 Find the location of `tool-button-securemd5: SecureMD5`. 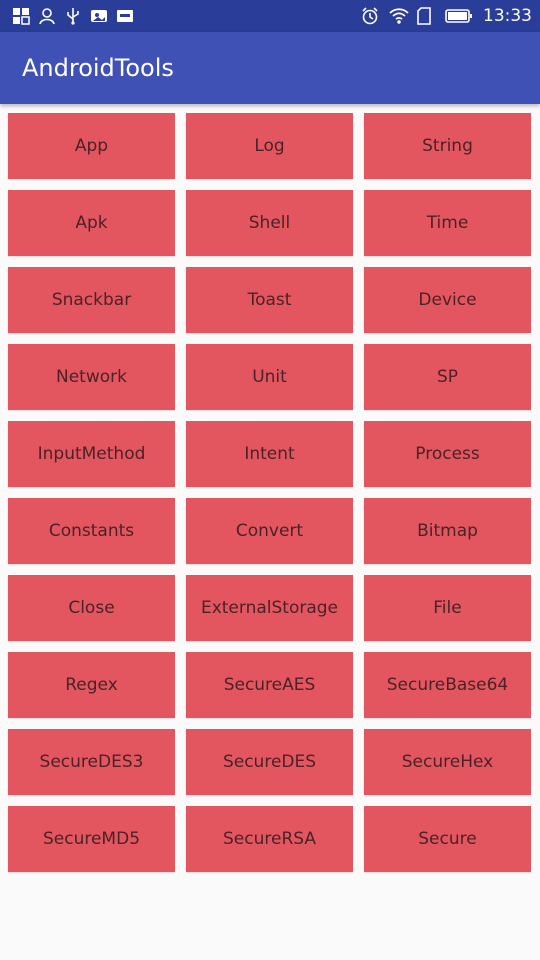

tool-button-securemd5: SecureMD5 is located at coordinates (91, 839).